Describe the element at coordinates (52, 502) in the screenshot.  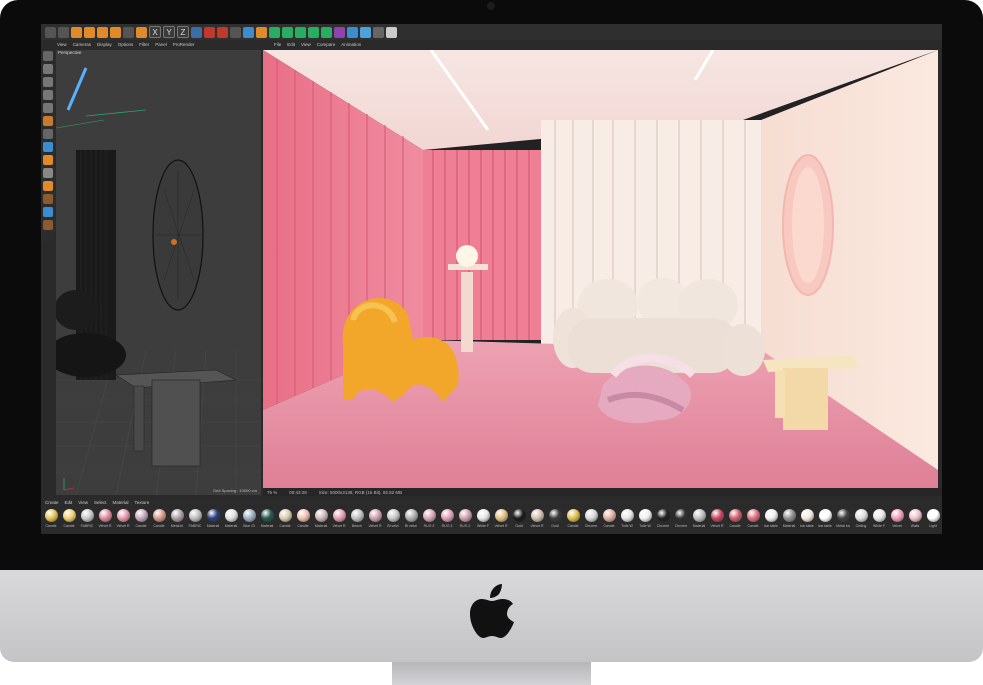
I see `mat-menu-create: Create` at that location.